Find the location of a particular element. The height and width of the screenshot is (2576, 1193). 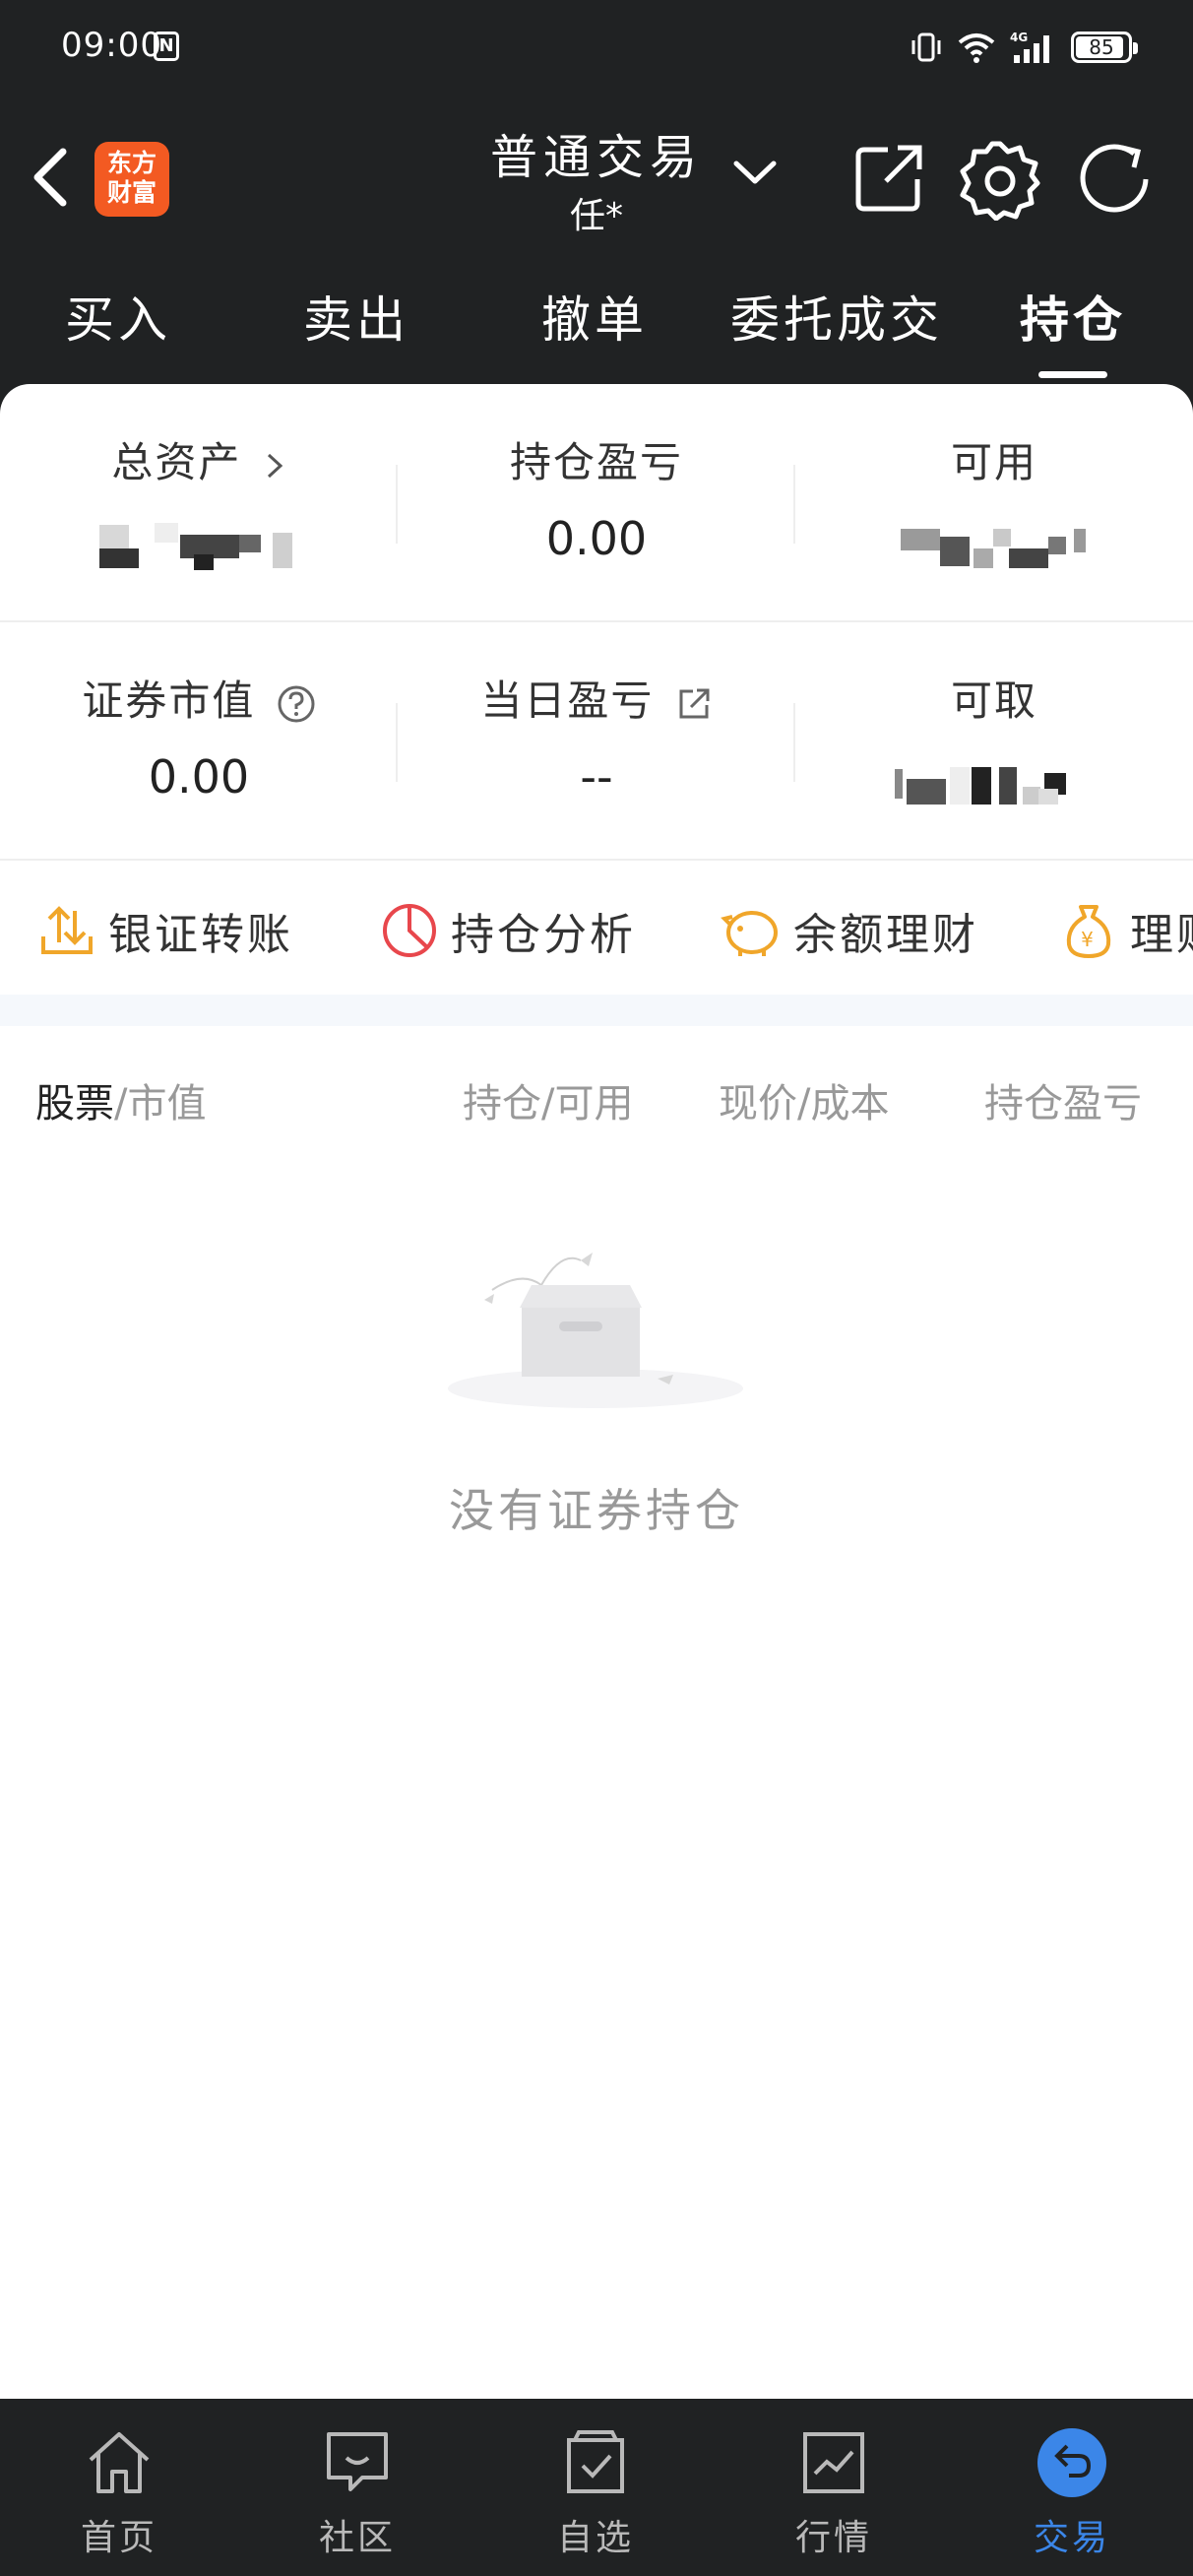

gear-icon is located at coordinates (1000, 179).